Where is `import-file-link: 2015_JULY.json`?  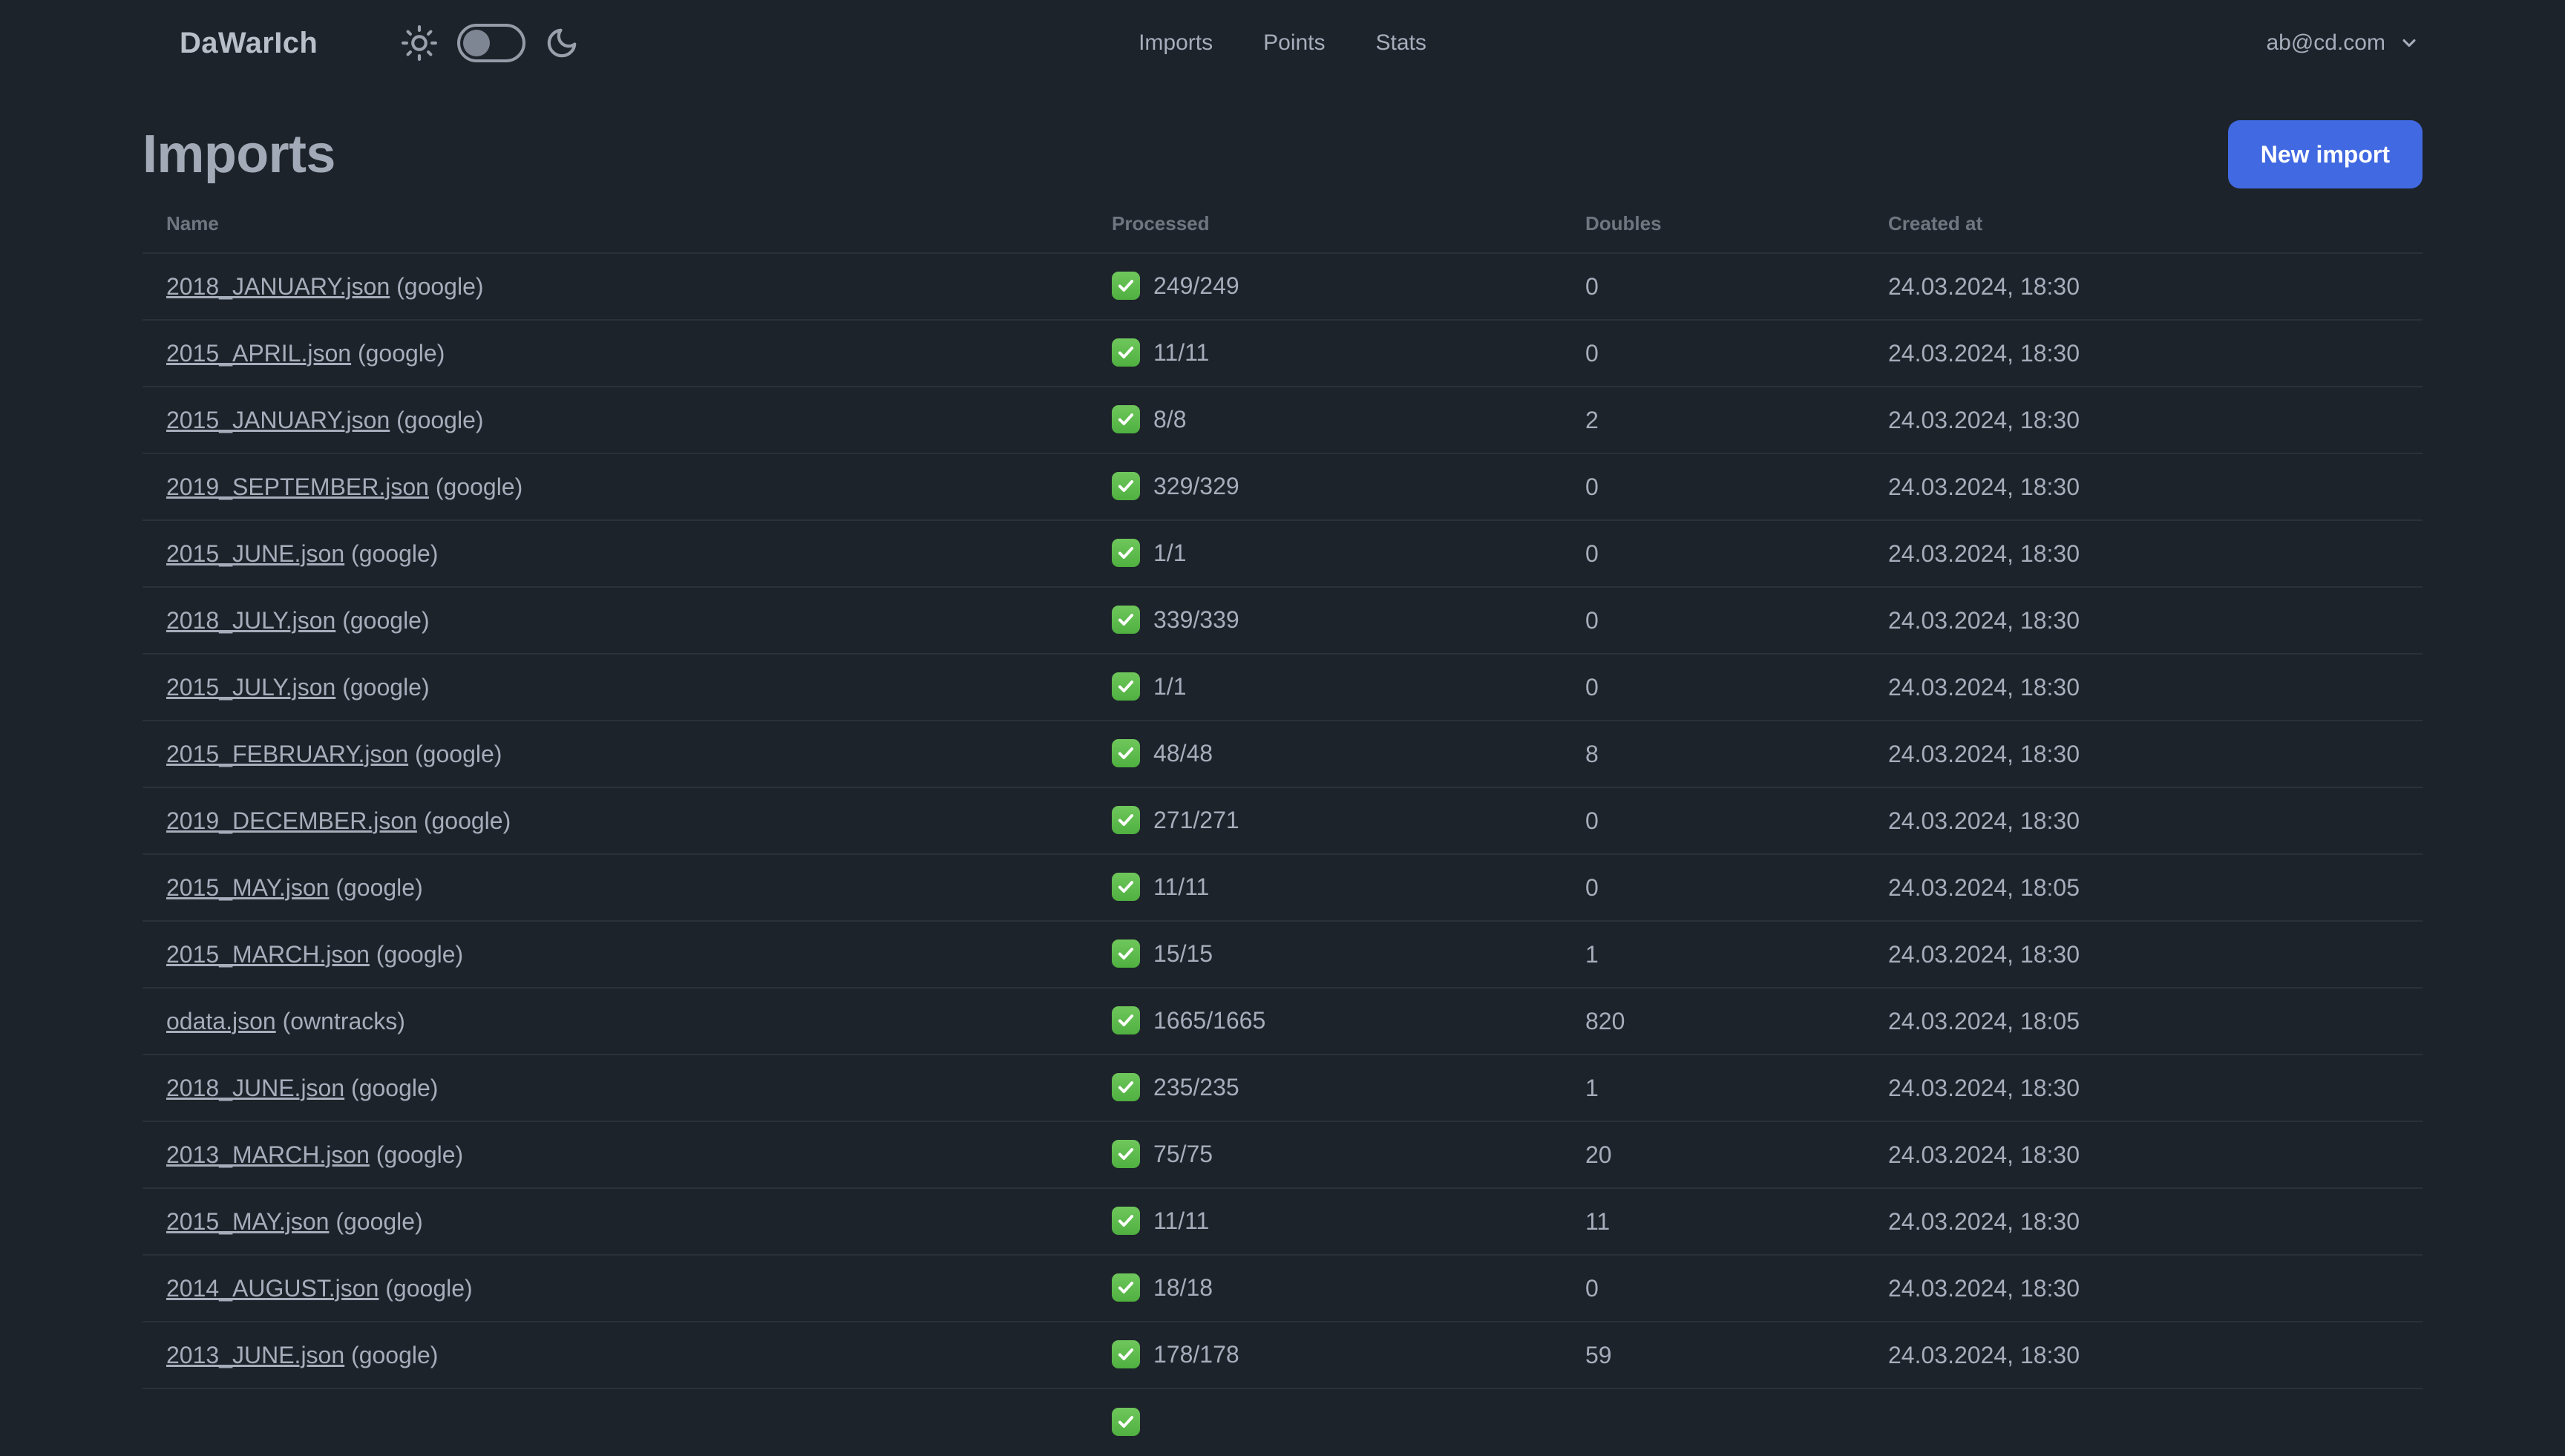
import-file-link: 2015_JULY.json is located at coordinates (250, 688).